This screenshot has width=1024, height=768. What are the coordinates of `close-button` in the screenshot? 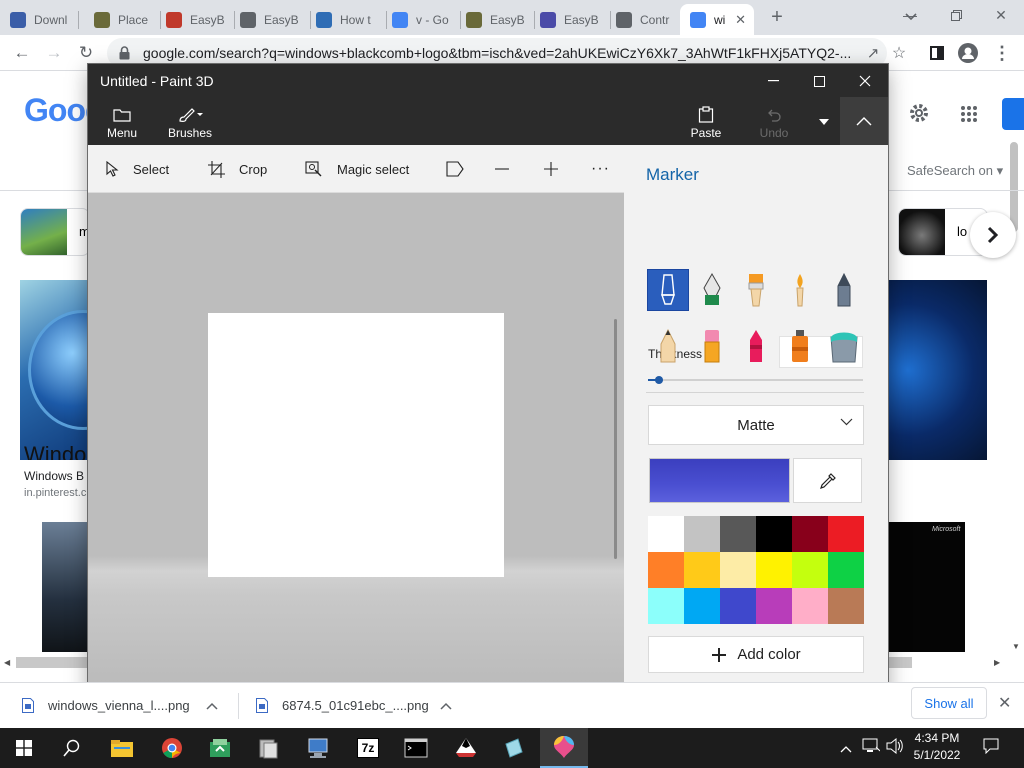 It's located at (865, 81).